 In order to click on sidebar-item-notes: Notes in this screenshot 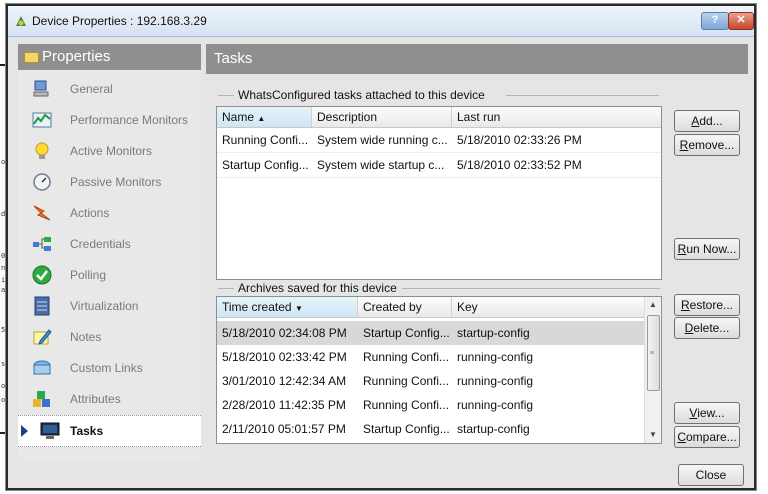, I will do `click(109, 337)`.